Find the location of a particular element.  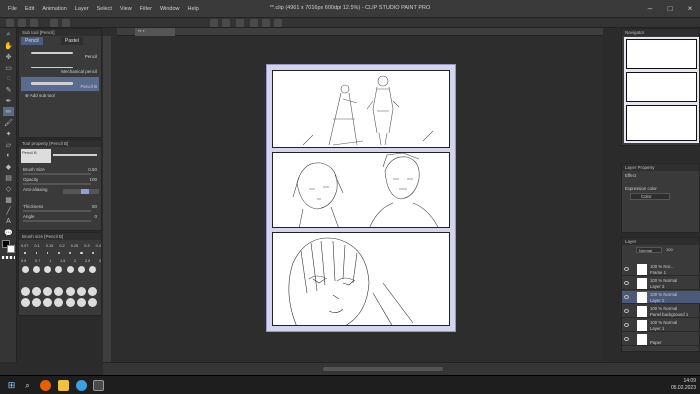

system-clock: 14:09 05.02.2023 is located at coordinates (683, 385).